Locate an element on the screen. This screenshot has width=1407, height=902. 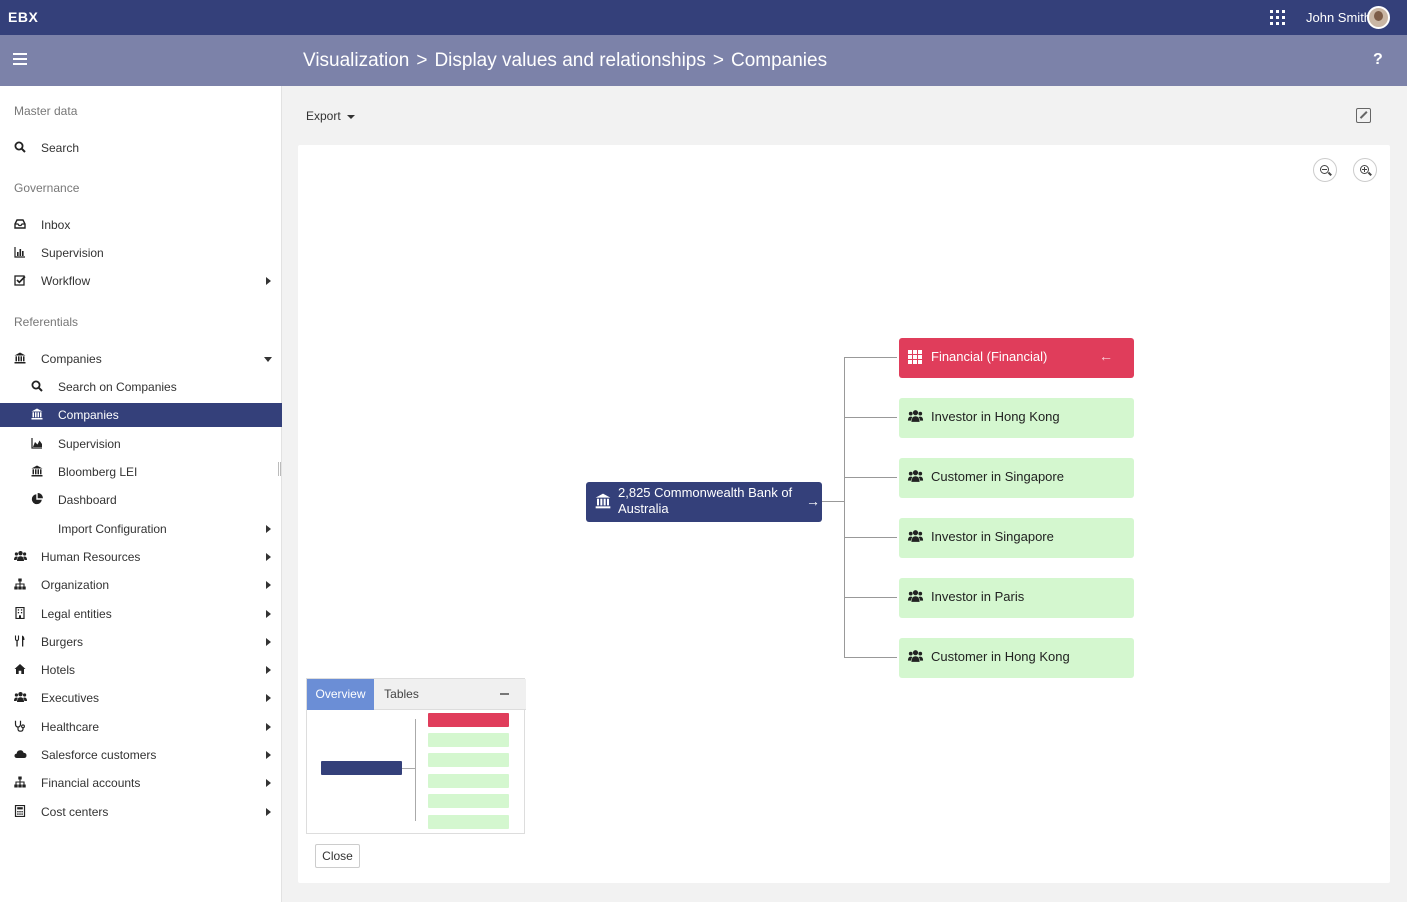
avatar is located at coordinates (1378, 17).